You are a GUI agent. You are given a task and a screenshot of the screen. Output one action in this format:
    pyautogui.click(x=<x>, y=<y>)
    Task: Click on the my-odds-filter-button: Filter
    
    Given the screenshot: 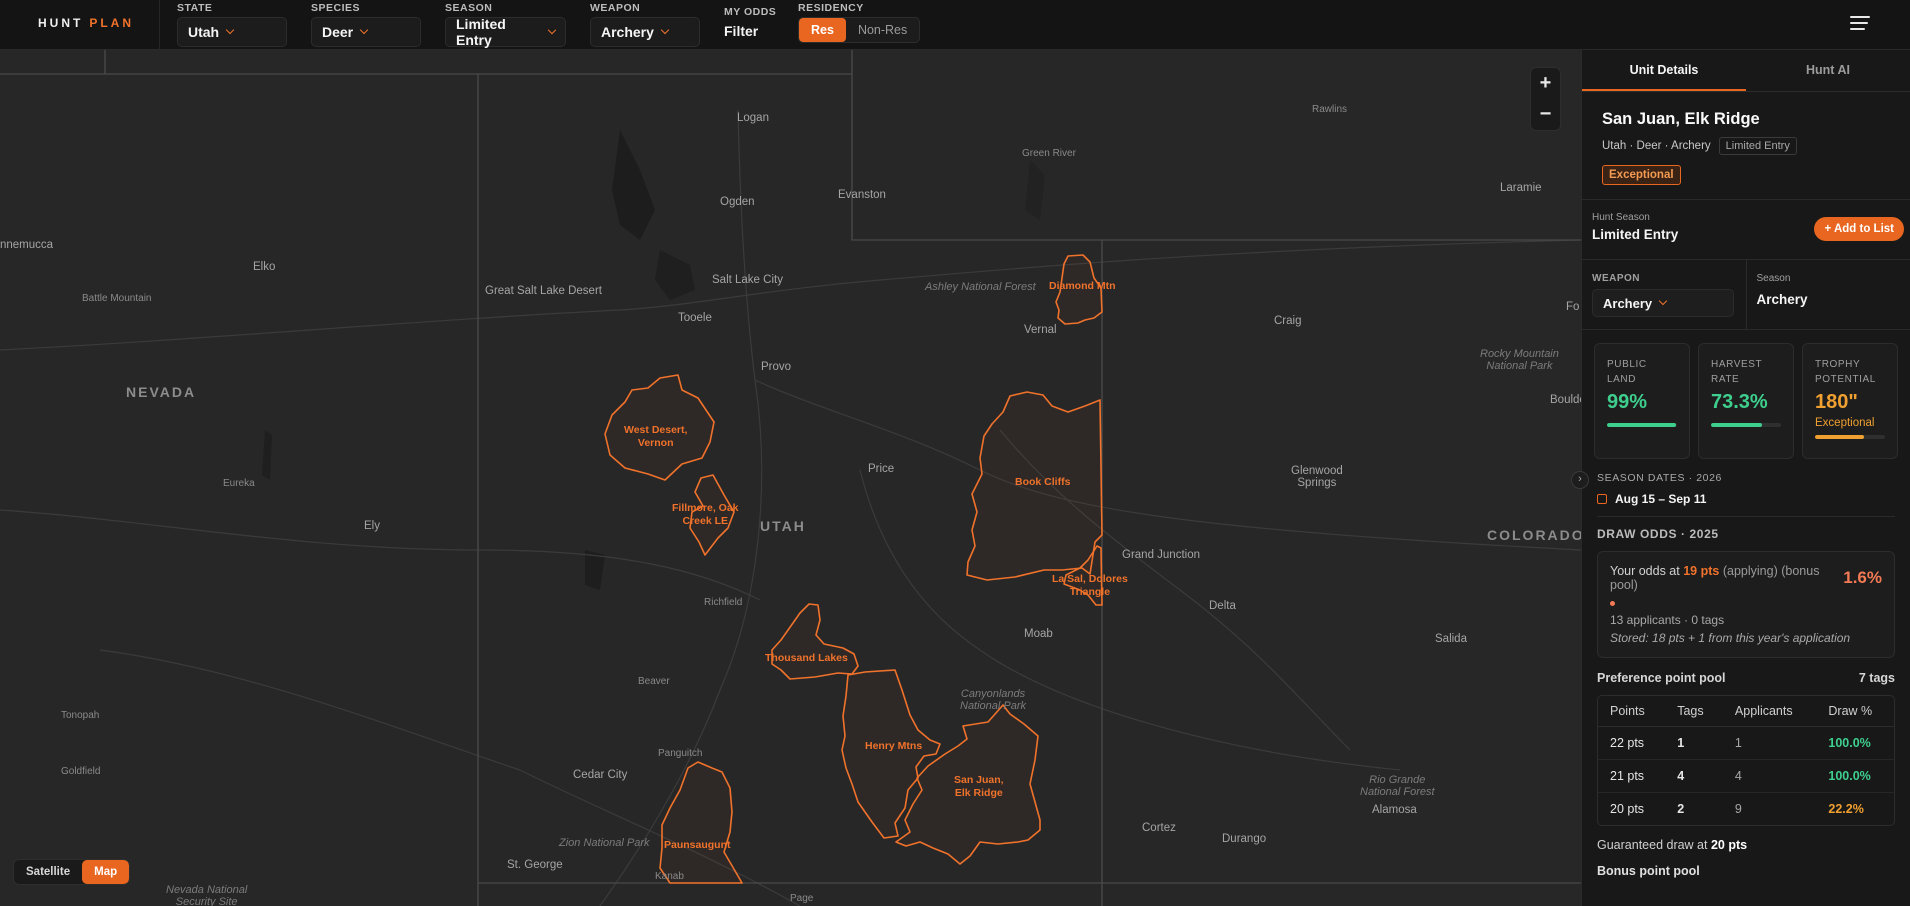 What is the action you would take?
    pyautogui.click(x=750, y=31)
    